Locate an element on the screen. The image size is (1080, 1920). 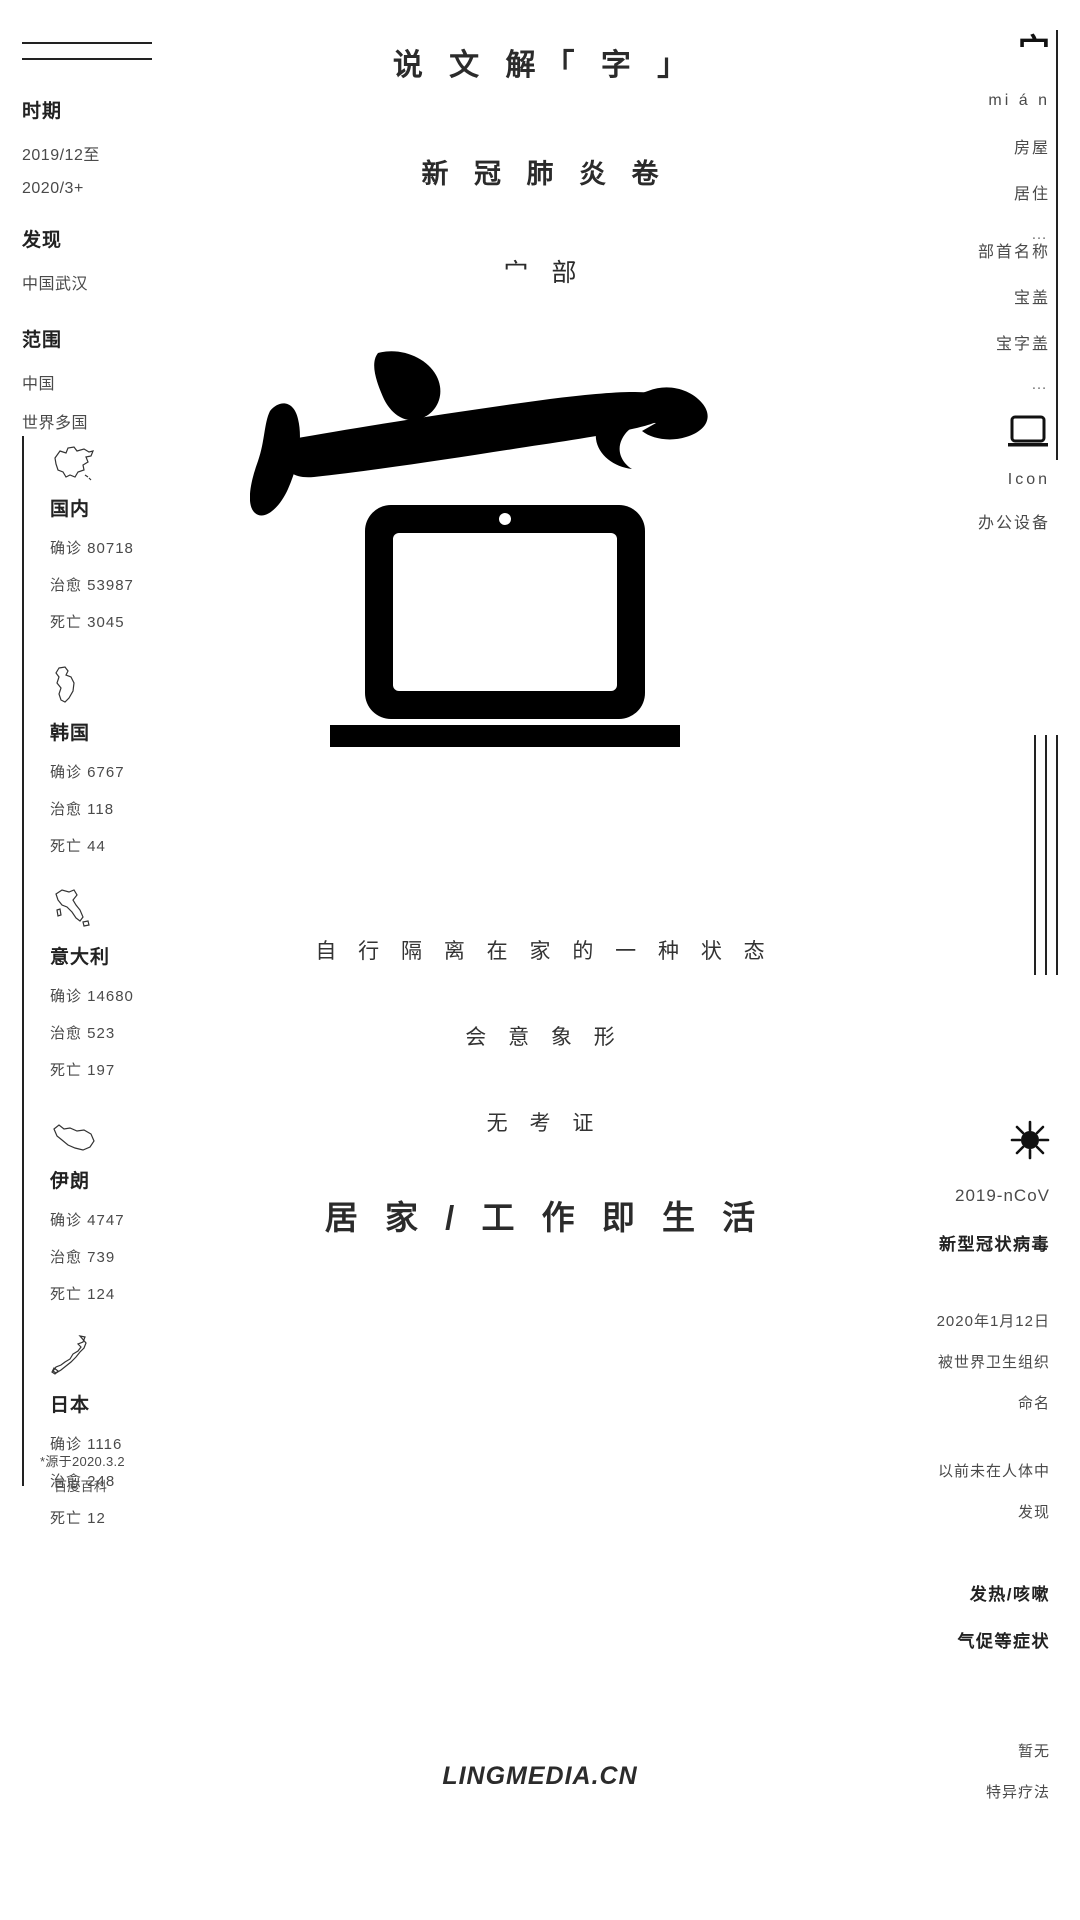
meta-value-period-1: 2019/12至 is located at coordinates (61, 155).